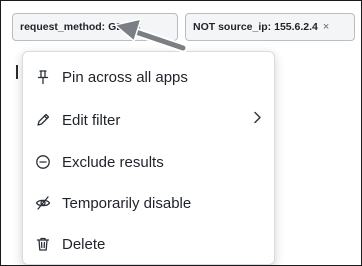  What do you see at coordinates (75, 27) in the screenshot?
I see `filter-pill-label: request_method: GET` at bounding box center [75, 27].